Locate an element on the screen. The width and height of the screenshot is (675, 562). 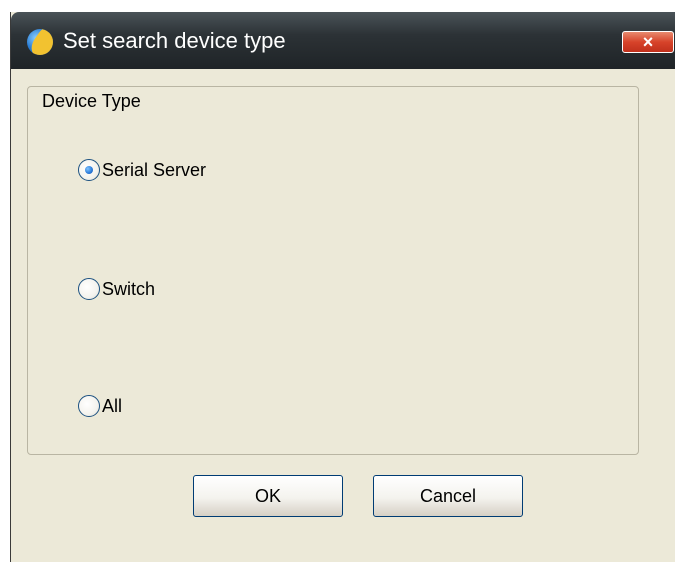
radio-switch: Switch is located at coordinates (116, 289).